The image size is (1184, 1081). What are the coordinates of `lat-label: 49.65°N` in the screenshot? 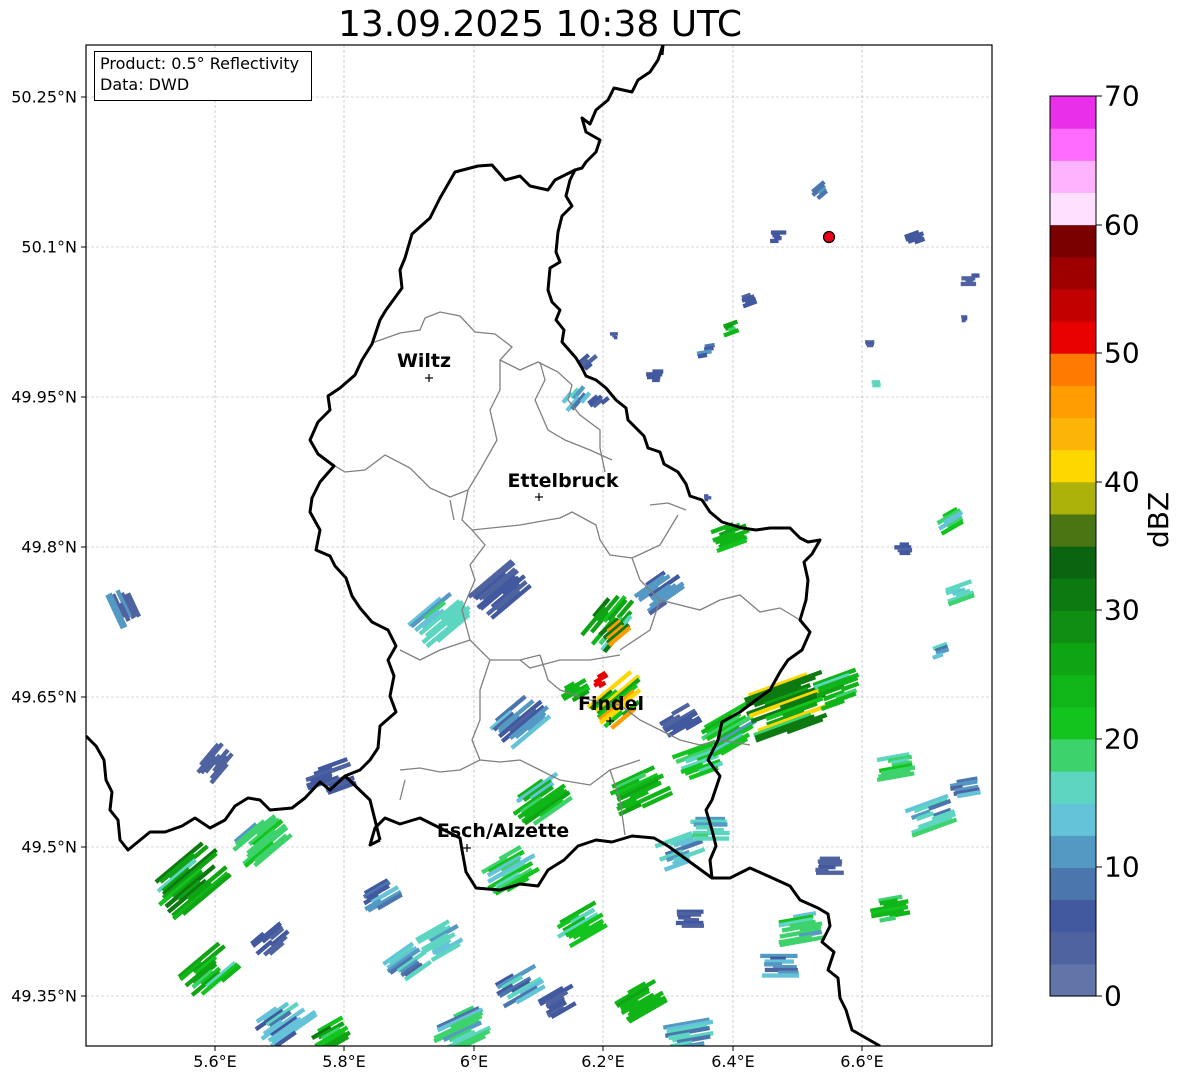 It's located at (44, 697).